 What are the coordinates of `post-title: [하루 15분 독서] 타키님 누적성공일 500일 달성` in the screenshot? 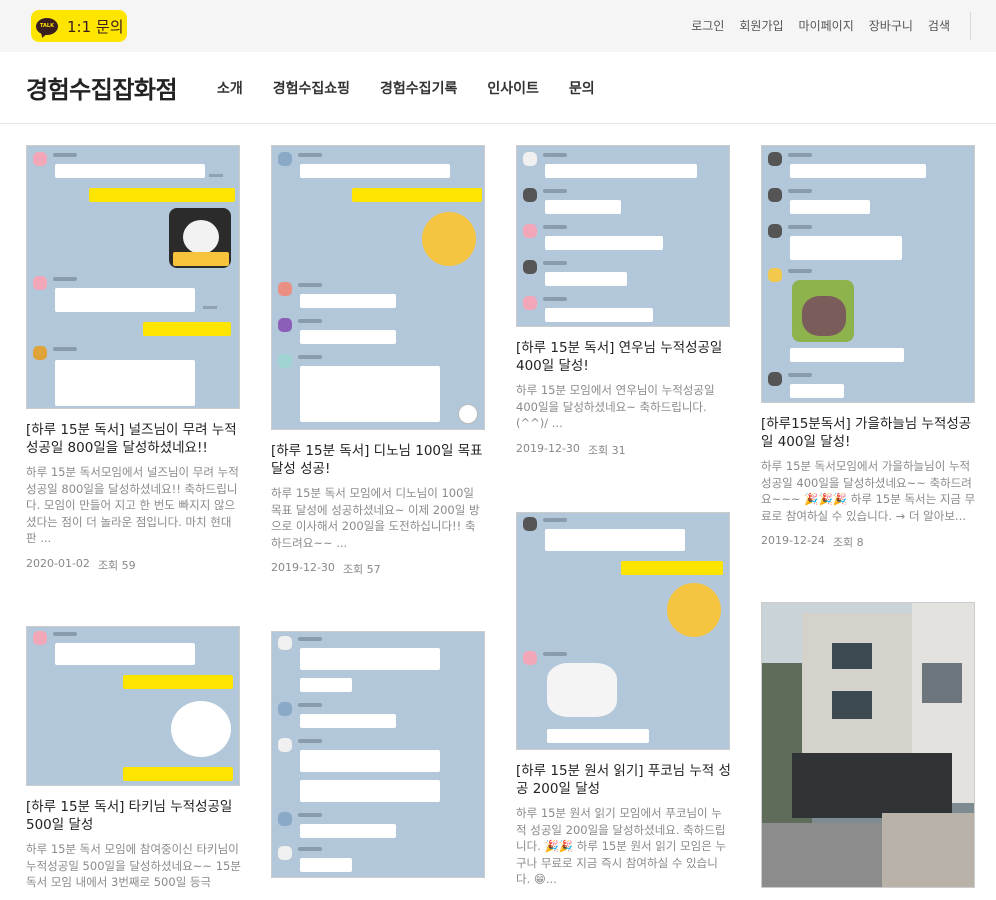 It's located at (133, 816).